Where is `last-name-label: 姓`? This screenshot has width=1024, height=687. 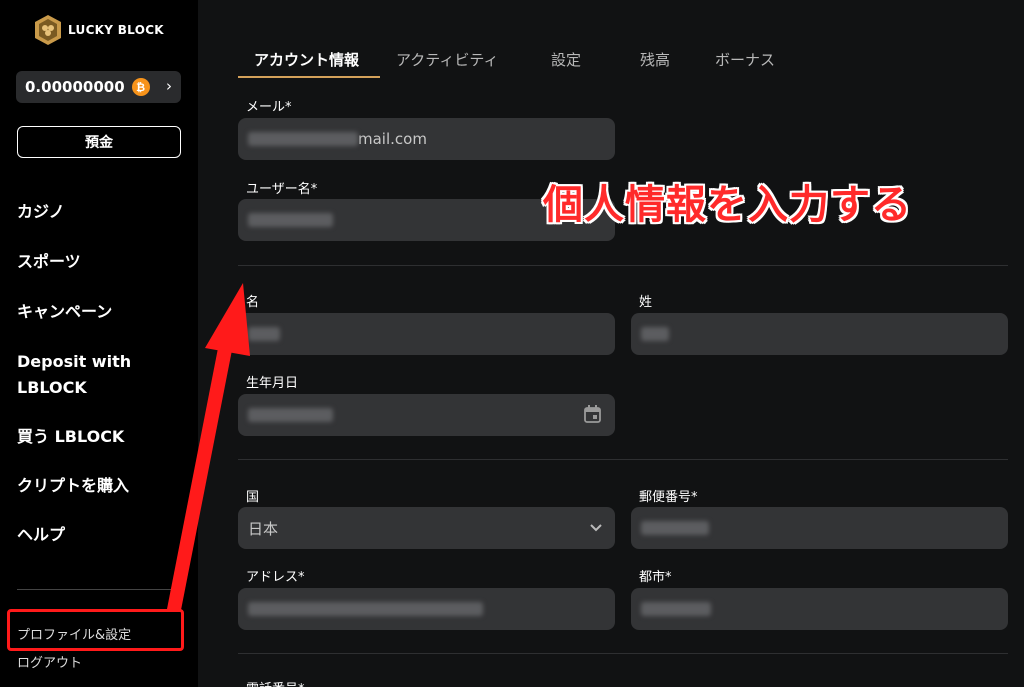 last-name-label: 姓 is located at coordinates (646, 302).